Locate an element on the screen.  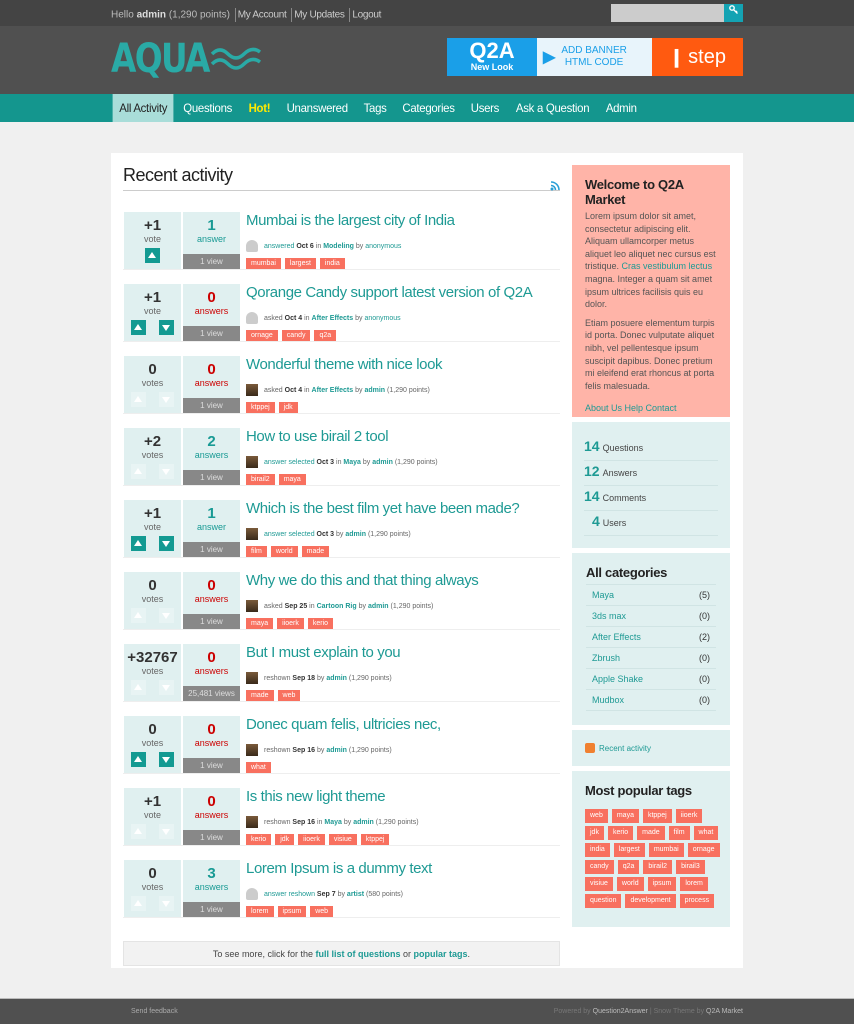
search-button is located at coordinates (733, 13).